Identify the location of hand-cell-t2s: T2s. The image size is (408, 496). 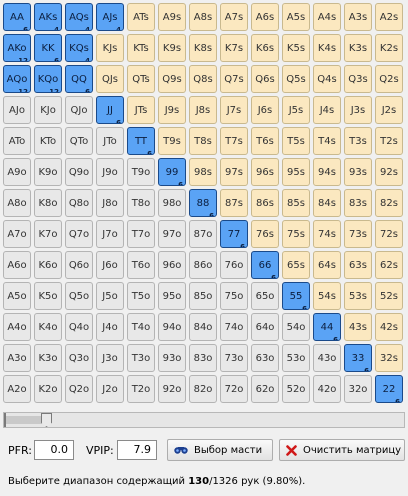
(389, 141).